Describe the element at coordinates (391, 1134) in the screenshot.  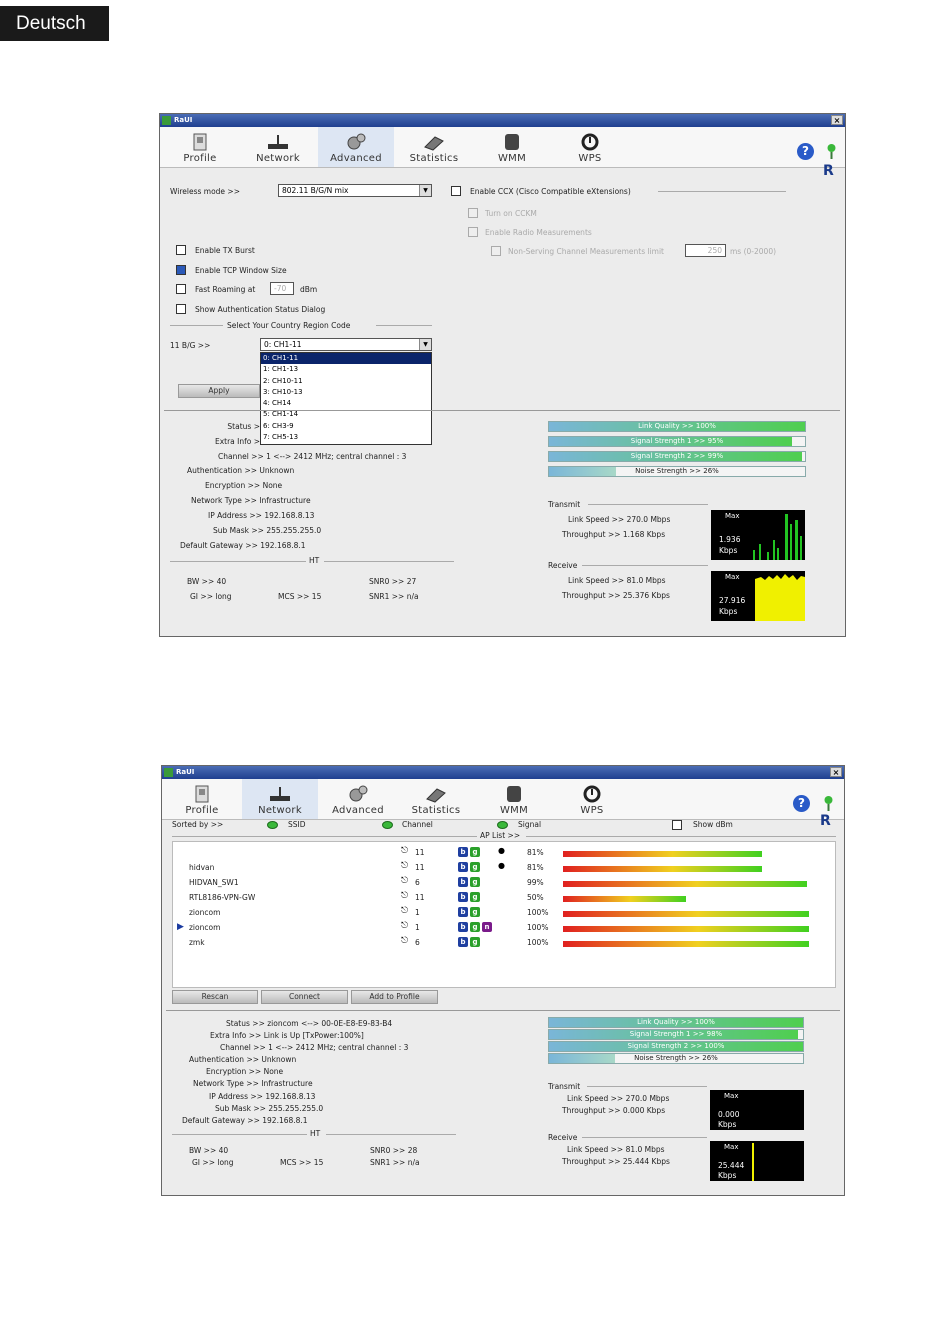
I see `ht-separator-right` at that location.